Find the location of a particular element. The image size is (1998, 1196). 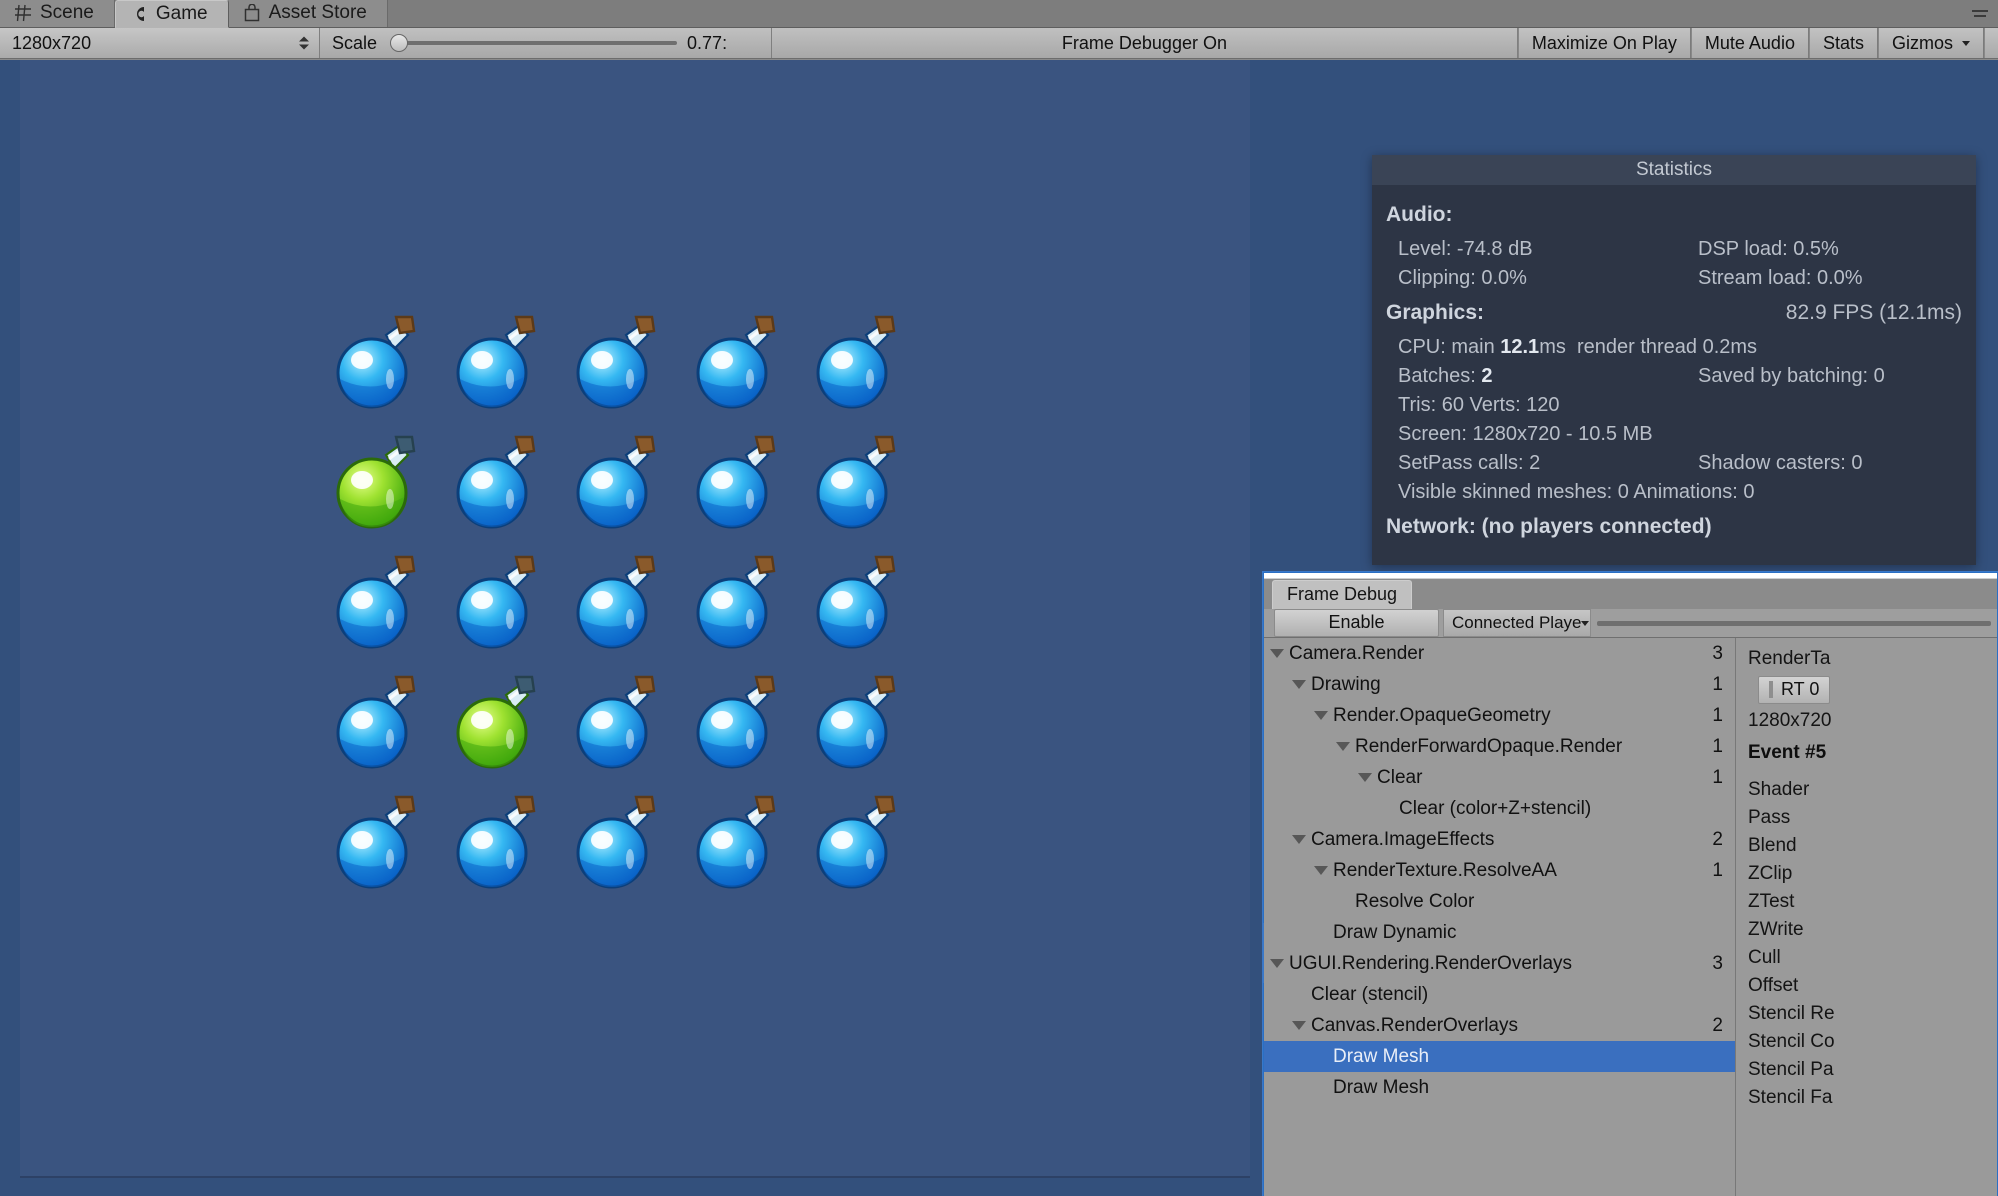

fps-readout: 82.9 FPS (12.1ms) is located at coordinates (1873, 312).